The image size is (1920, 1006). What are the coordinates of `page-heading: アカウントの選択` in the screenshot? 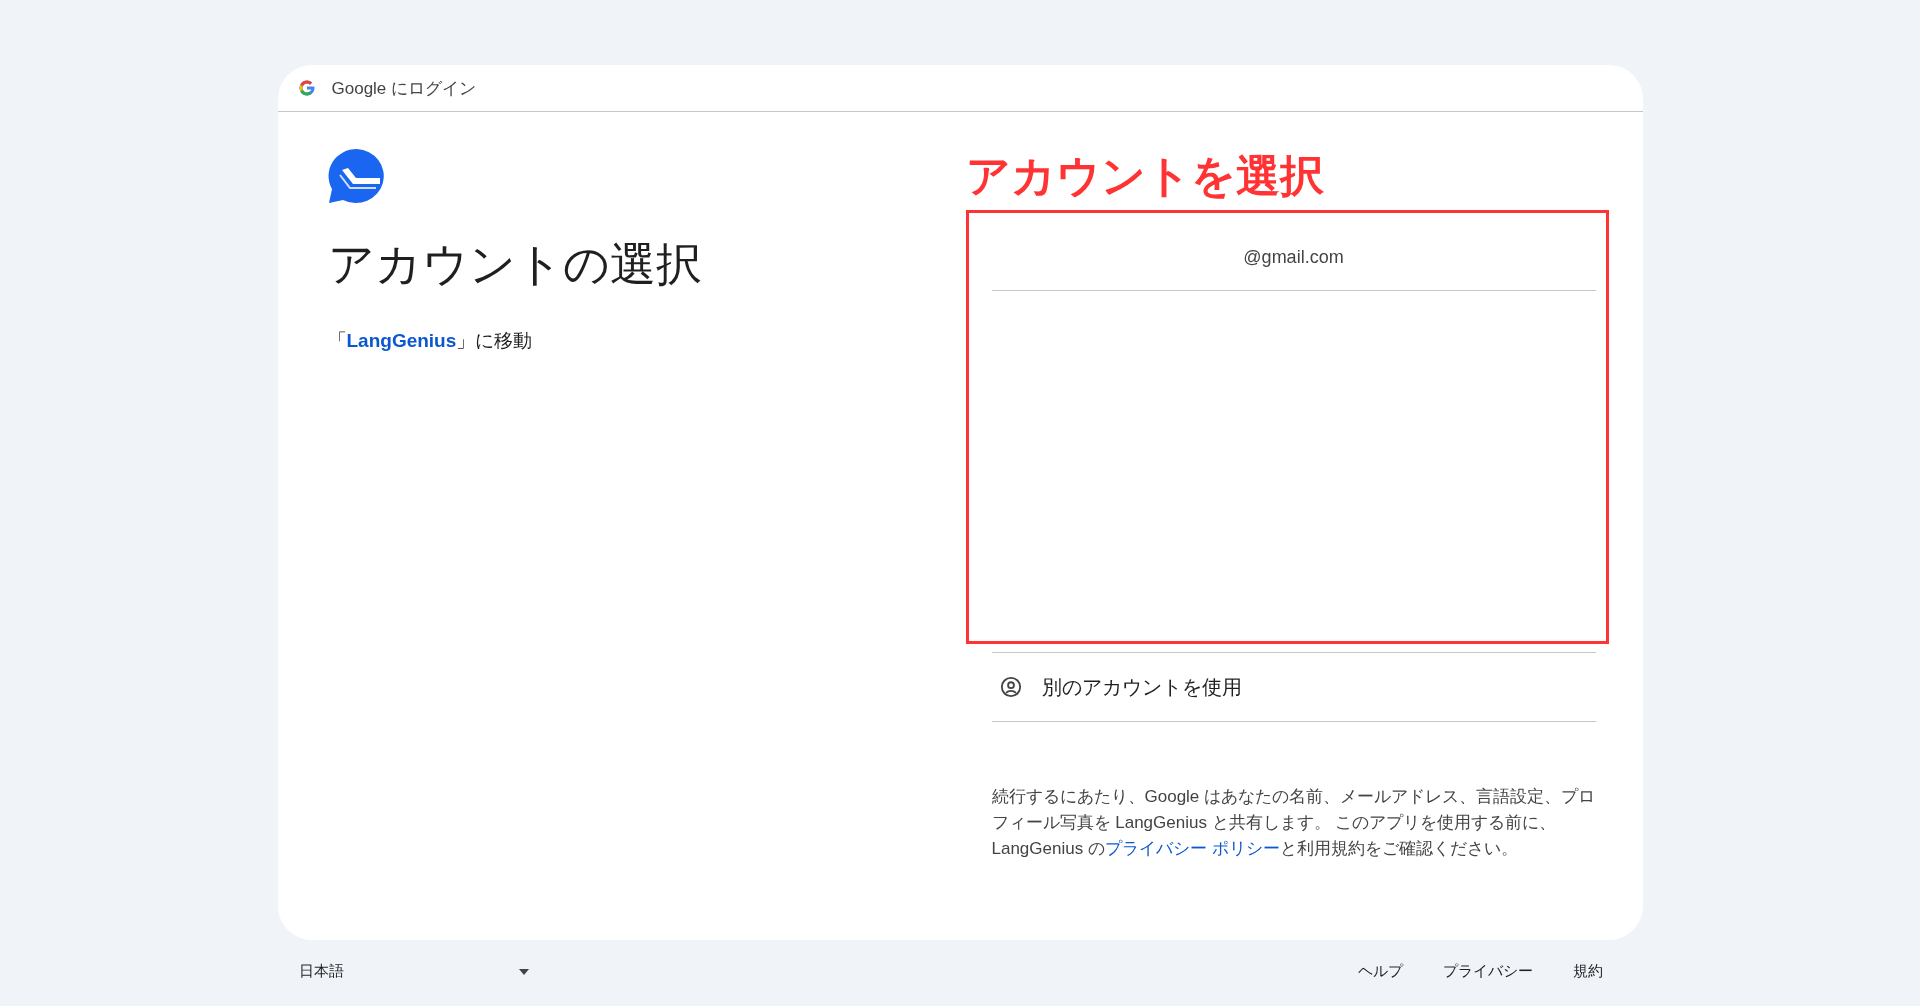 It's located at (515, 264).